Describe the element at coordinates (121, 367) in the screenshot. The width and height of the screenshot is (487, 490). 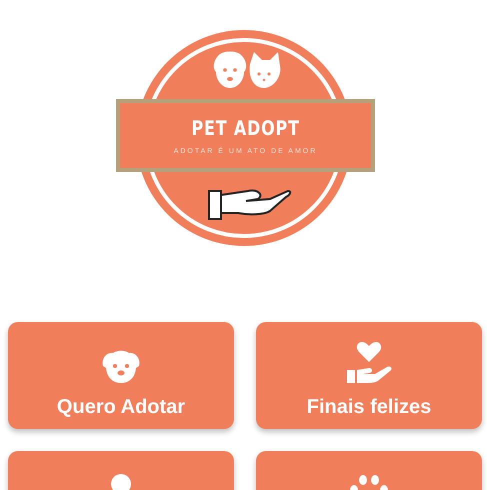
I see `dog-icon` at that location.